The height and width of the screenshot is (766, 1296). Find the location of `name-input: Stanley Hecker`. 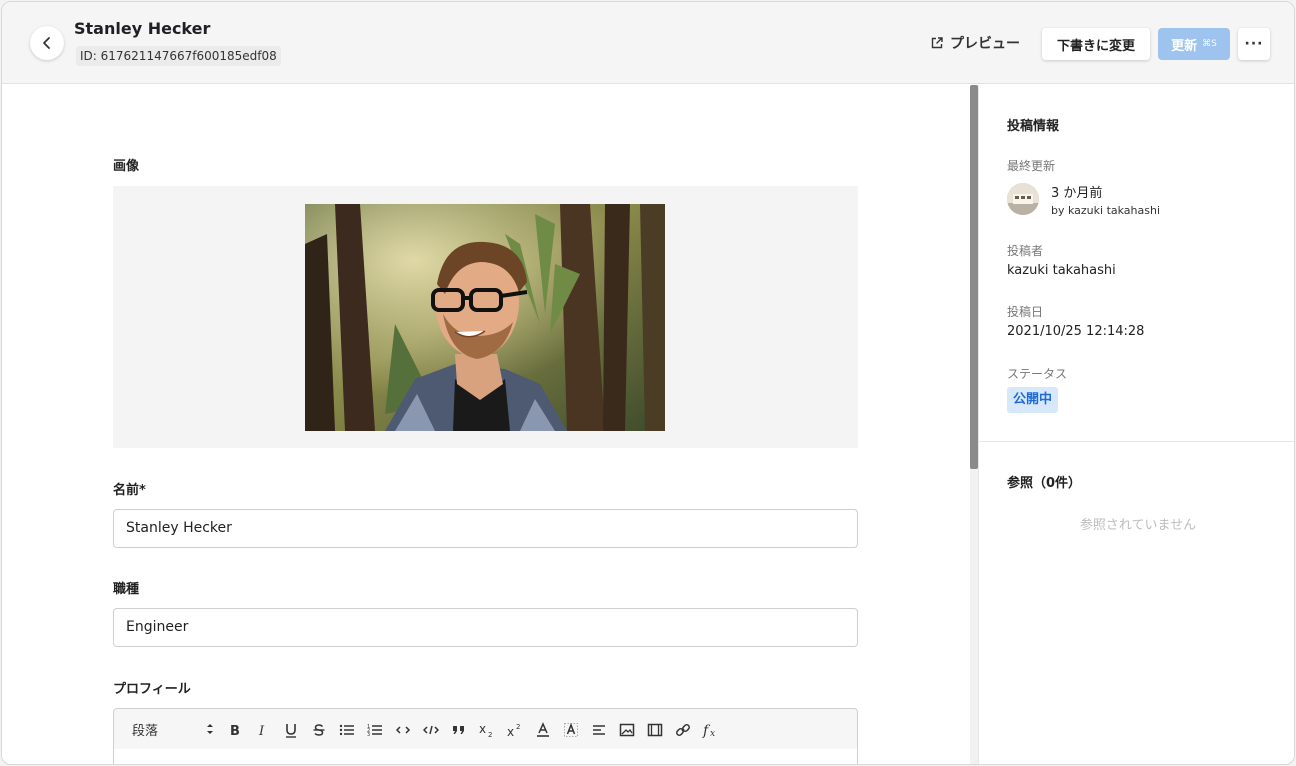

name-input: Stanley Hecker is located at coordinates (485, 528).